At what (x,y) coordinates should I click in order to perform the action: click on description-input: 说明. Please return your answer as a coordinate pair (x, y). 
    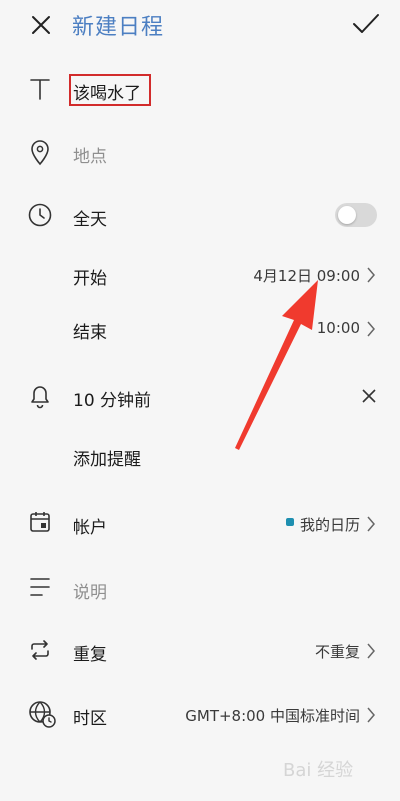
    Looking at the image, I should click on (90, 590).